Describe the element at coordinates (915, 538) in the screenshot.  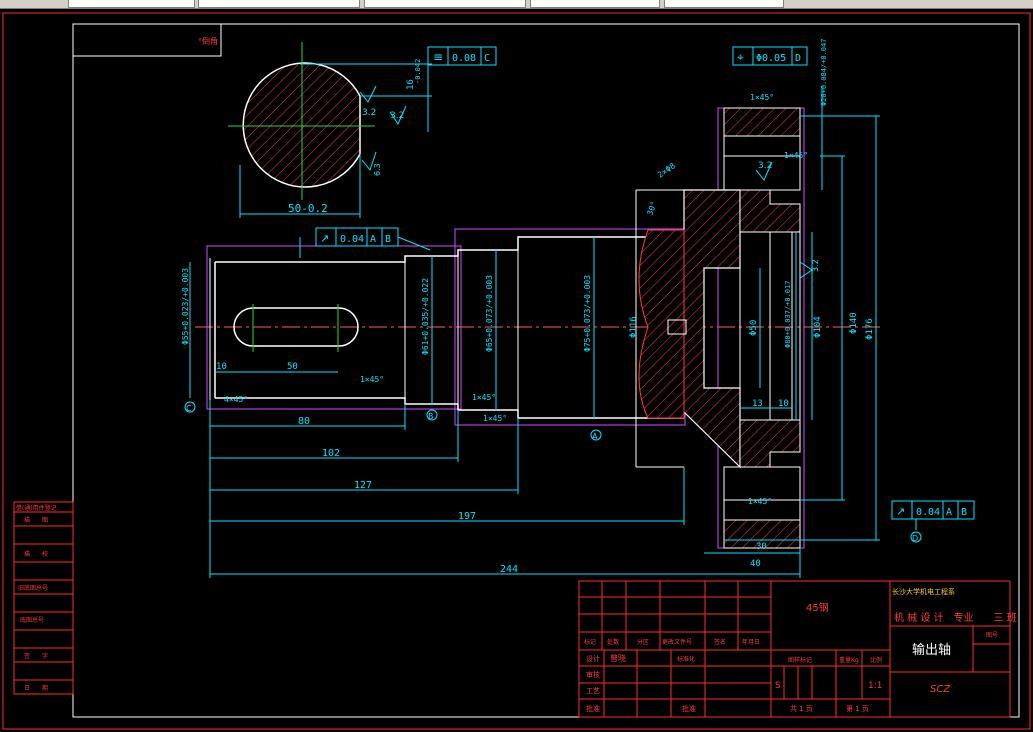
I see `datum-d: D` at that location.